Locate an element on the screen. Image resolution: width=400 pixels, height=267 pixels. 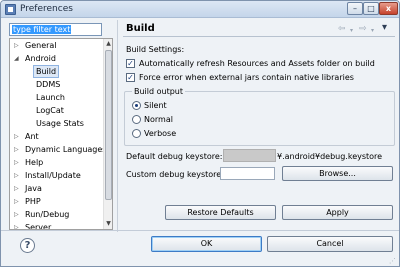
verbose-label: Verbose is located at coordinates (160, 133).